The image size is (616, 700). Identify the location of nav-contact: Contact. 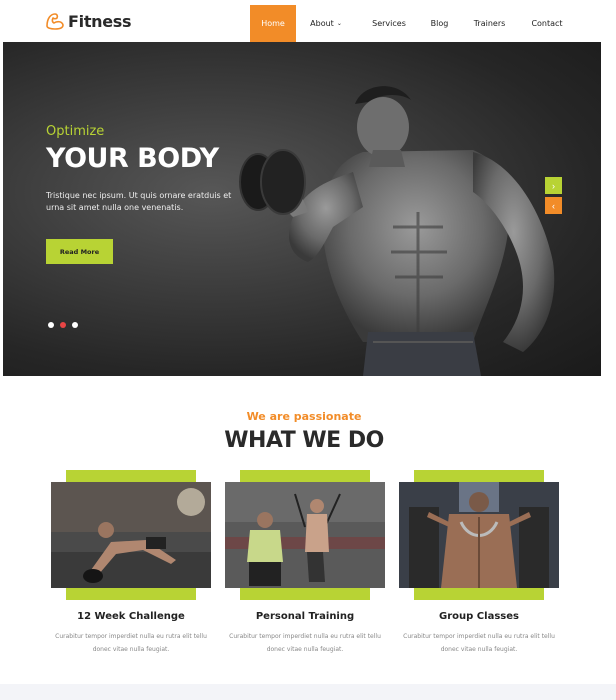
(547, 23).